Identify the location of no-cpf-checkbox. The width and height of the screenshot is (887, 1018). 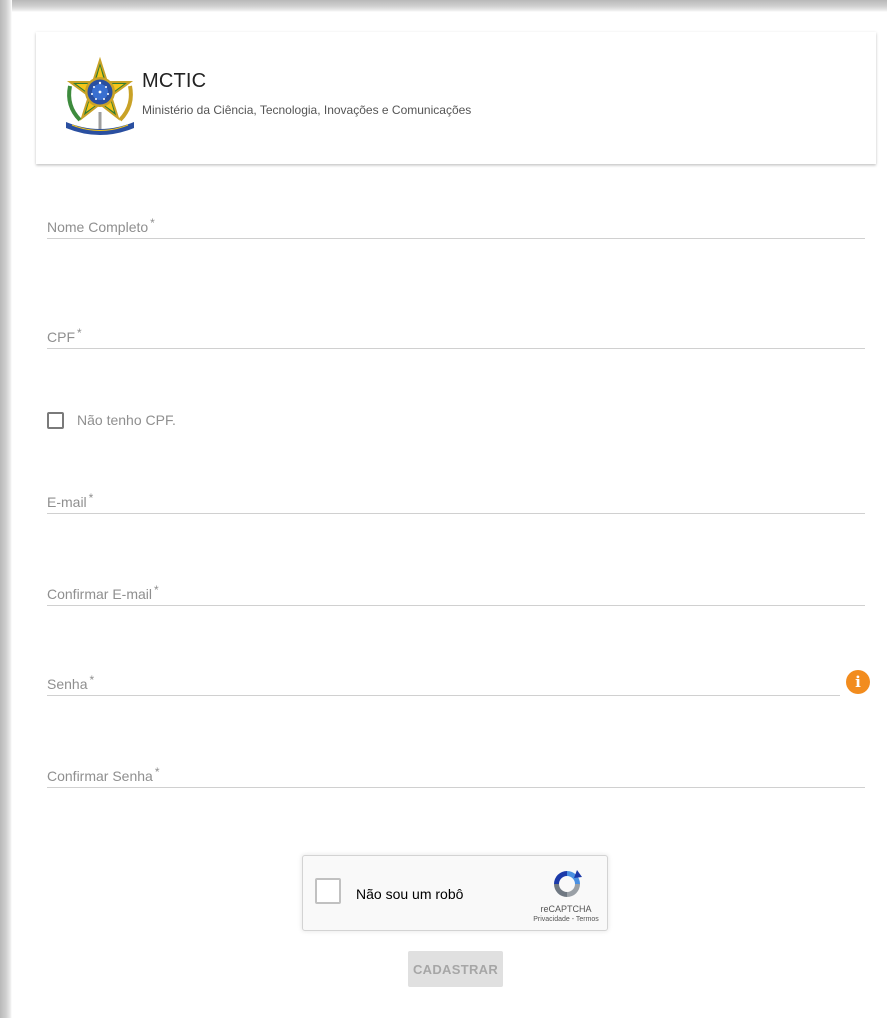
(55, 420).